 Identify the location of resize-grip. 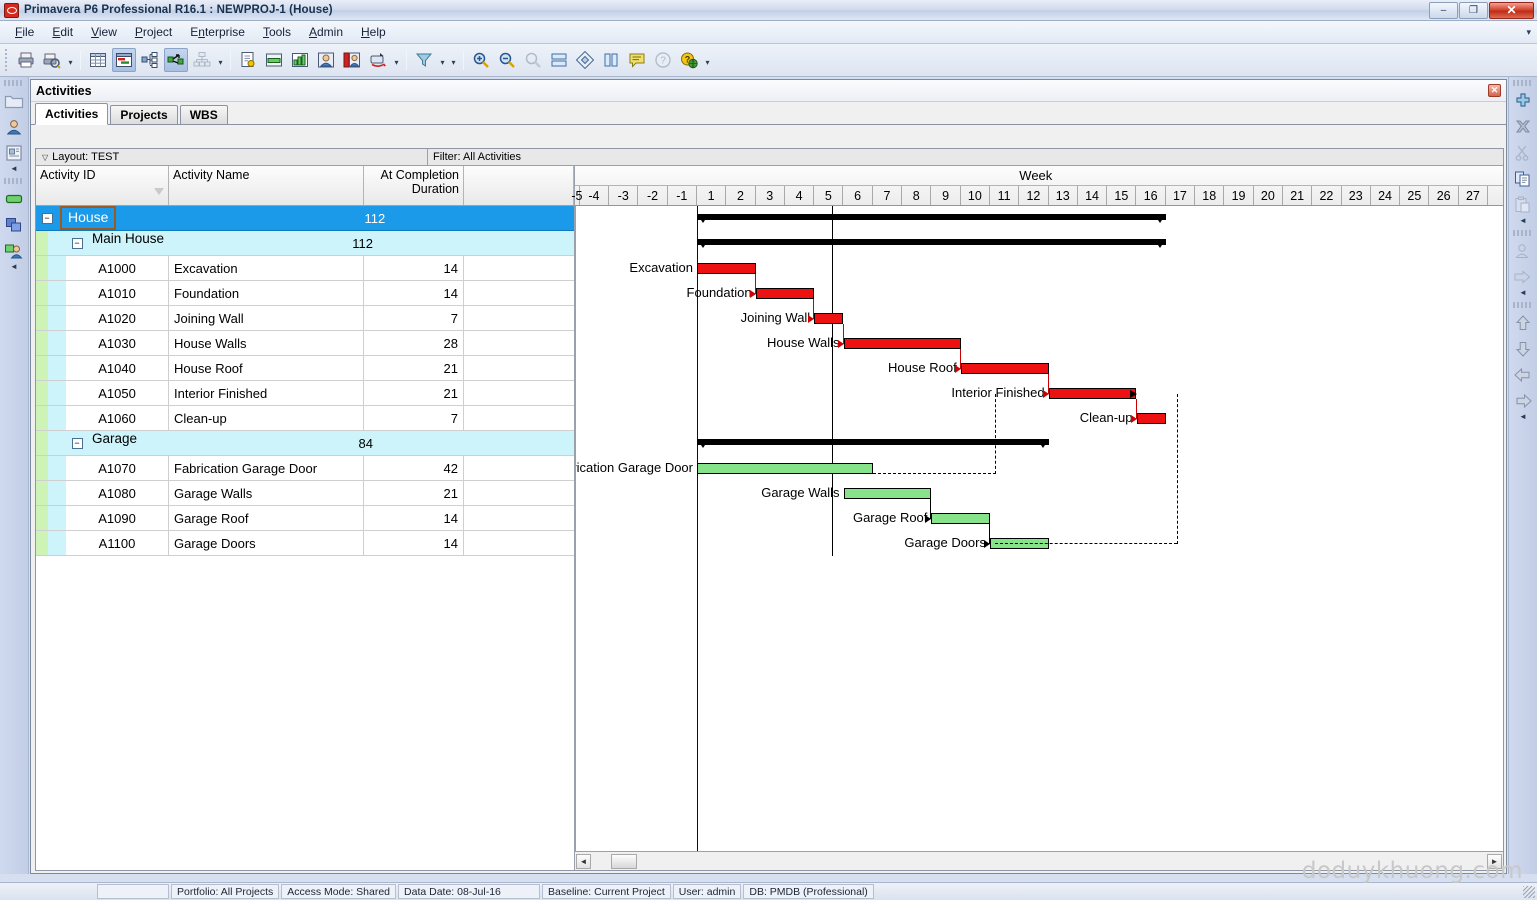
(1529, 892).